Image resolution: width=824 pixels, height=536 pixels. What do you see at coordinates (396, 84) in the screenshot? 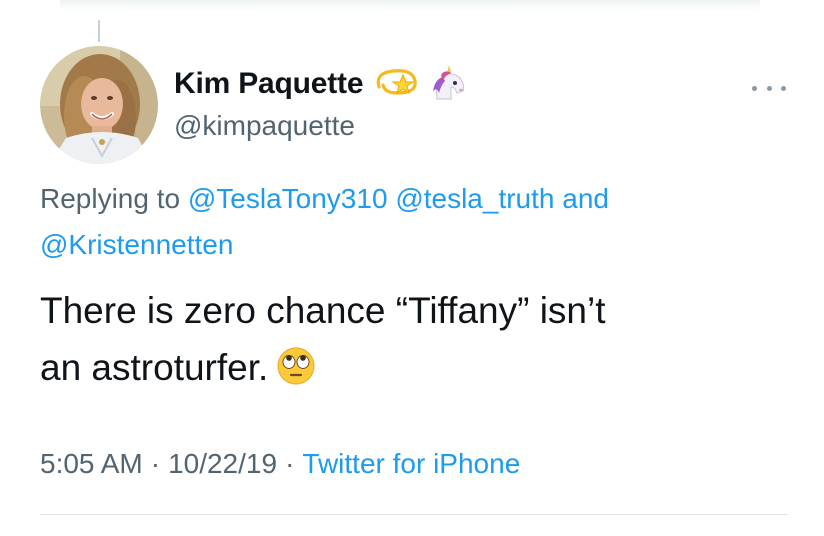
I see `dizzy-star-emoji-icon` at bounding box center [396, 84].